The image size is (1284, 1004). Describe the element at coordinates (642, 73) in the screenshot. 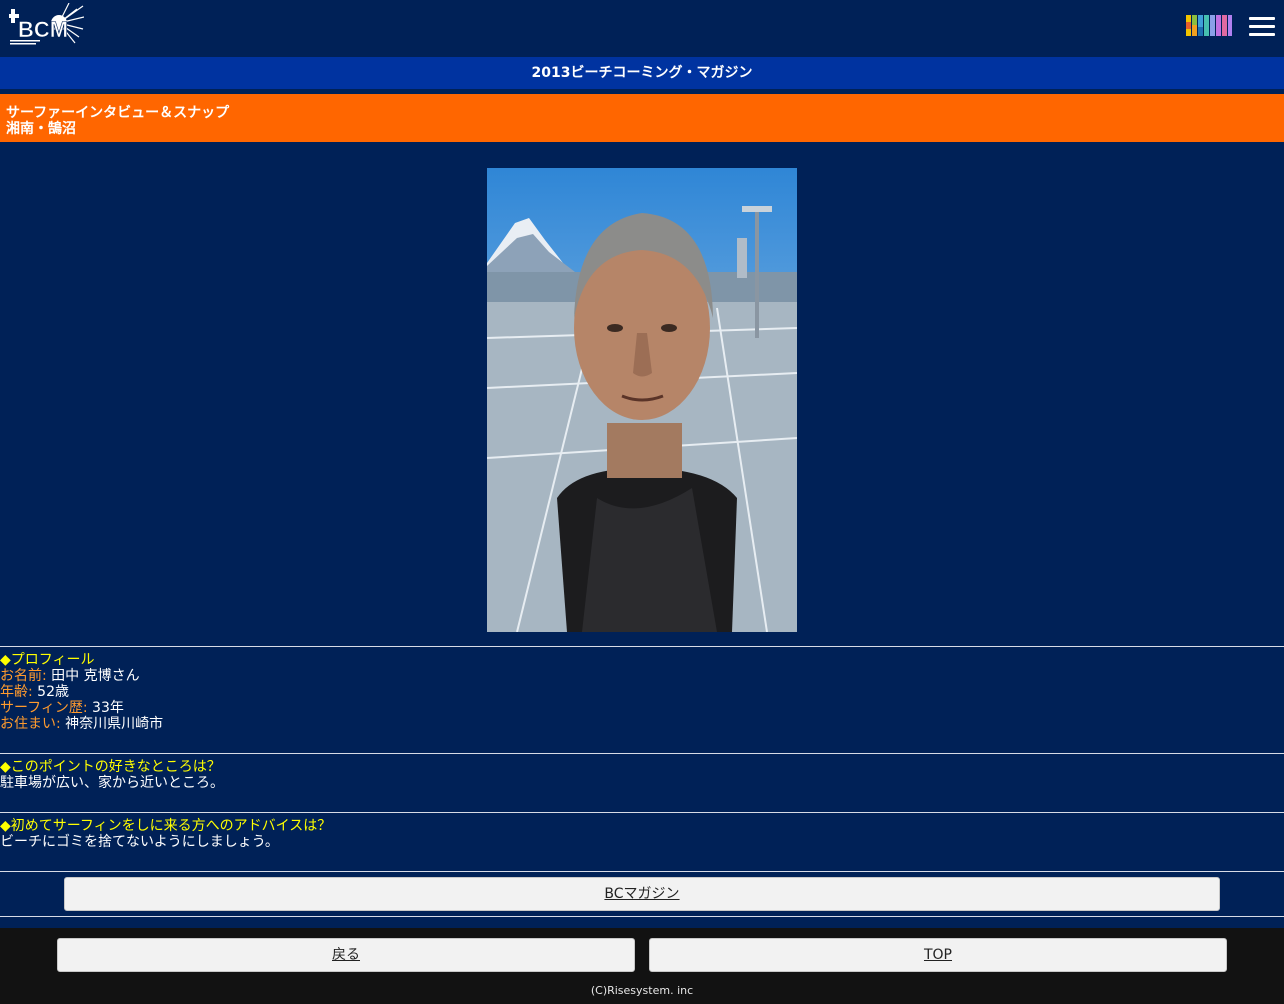

I see `page-title: 2013ビーチコーミング・マガジン` at that location.